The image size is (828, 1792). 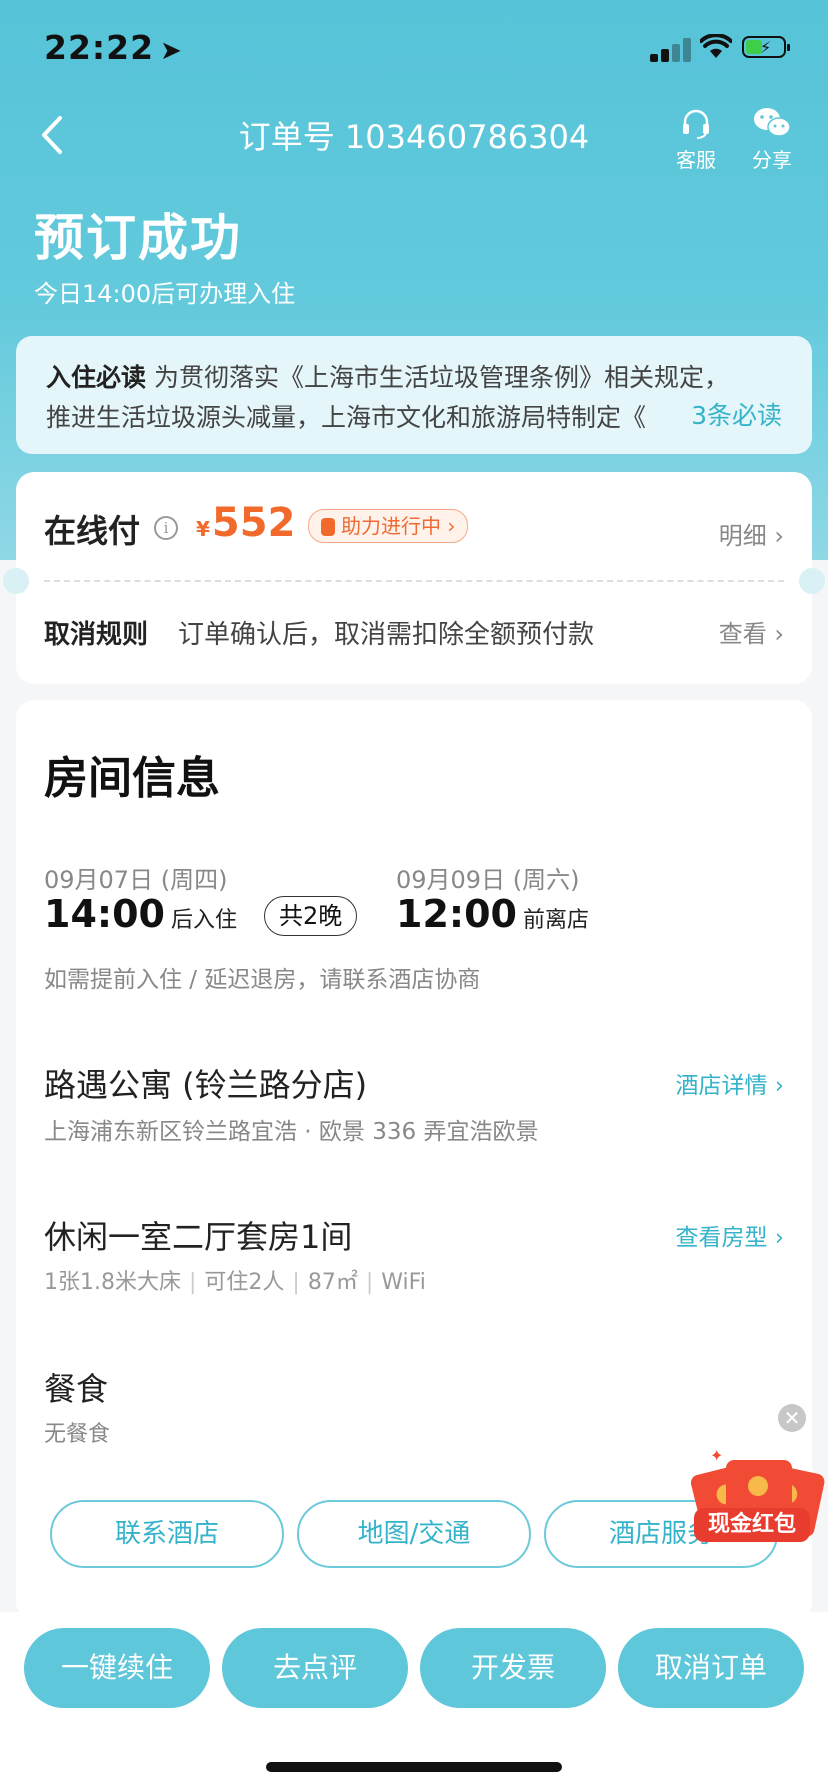 I want to click on cancel-policy-row: 取消规则 订单确认后，取消需扣除全额预付款 查看 ›, so click(x=414, y=634).